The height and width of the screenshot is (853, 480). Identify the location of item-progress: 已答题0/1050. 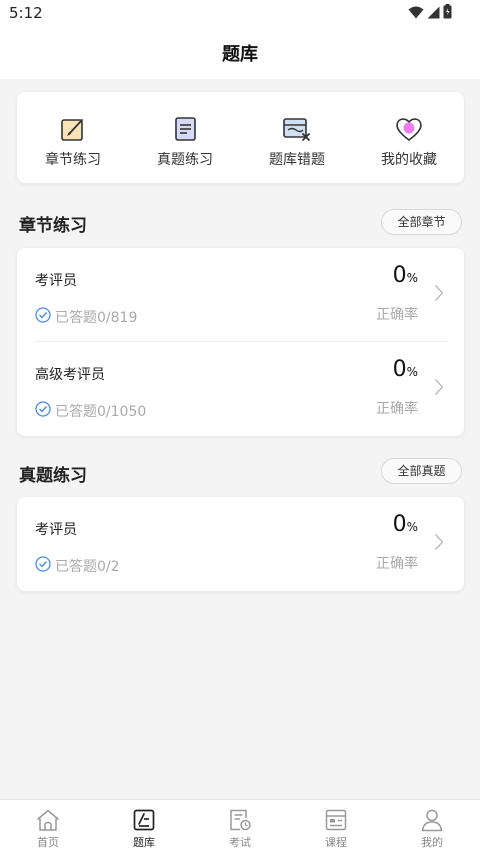
(91, 411).